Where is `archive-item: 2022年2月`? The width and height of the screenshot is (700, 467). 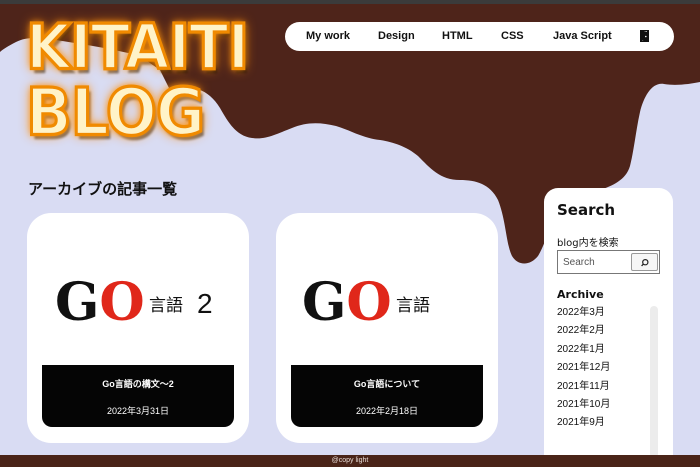
archive-item: 2022年2月 is located at coordinates (583, 331).